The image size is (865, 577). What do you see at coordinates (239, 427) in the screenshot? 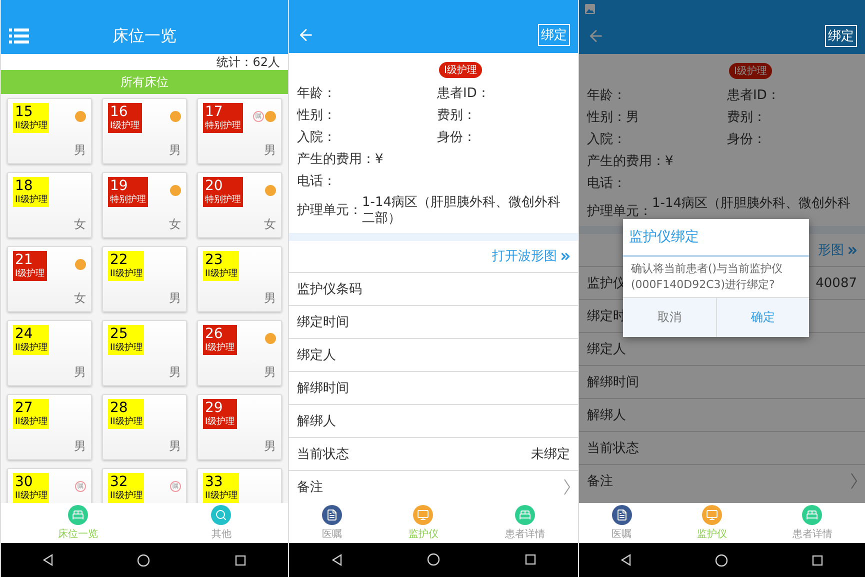
I see `bed-card: 29 I级护理 男` at bounding box center [239, 427].